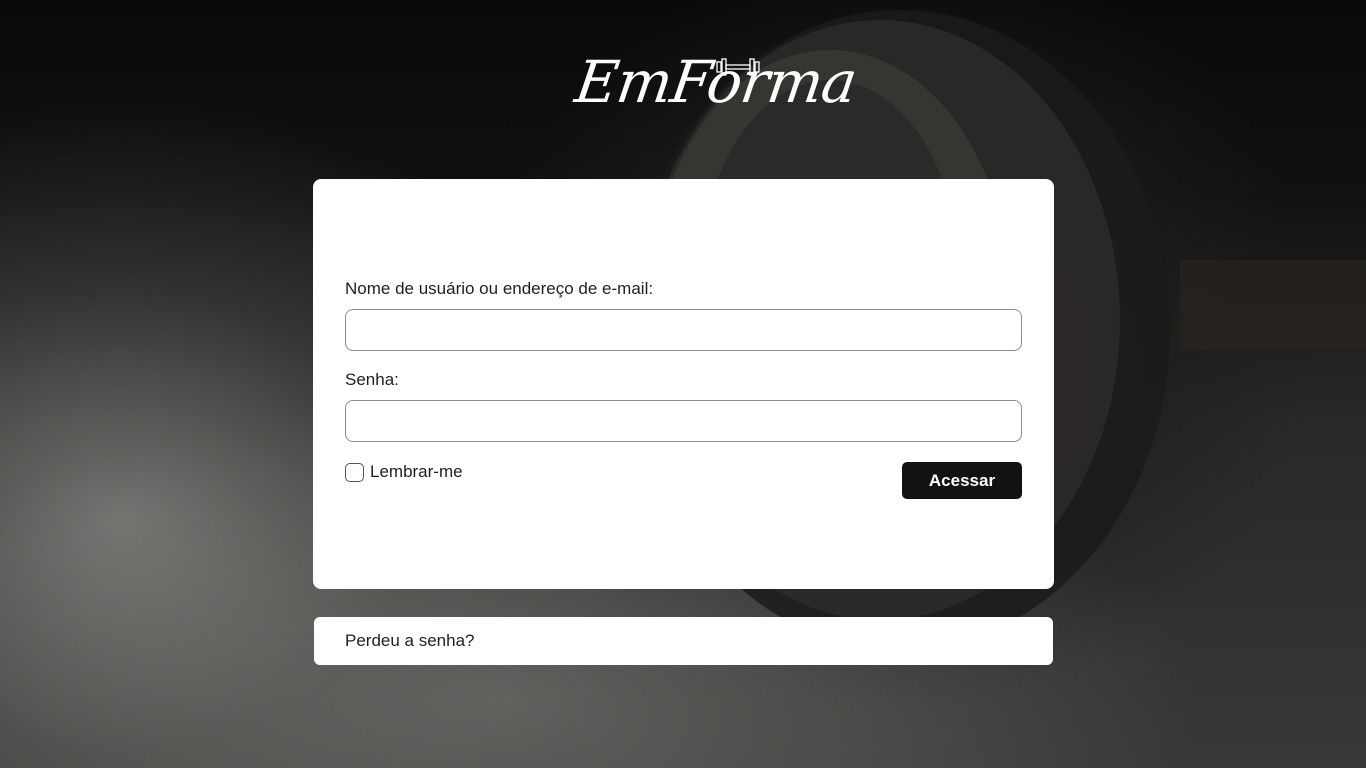  What do you see at coordinates (683, 330) in the screenshot?
I see `username-input` at bounding box center [683, 330].